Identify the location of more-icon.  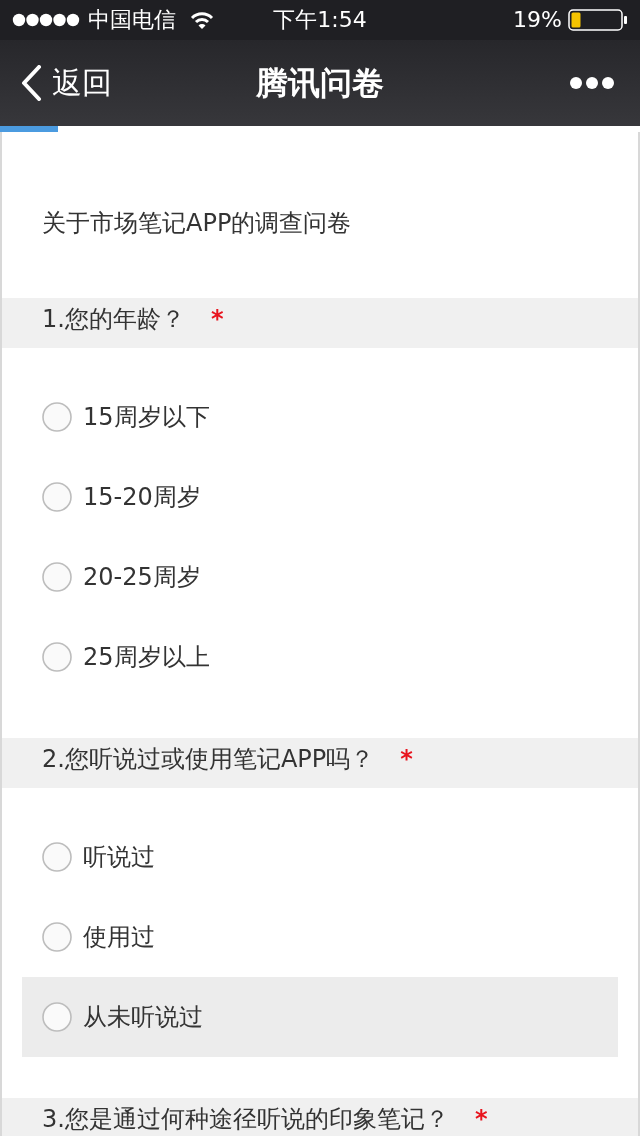
(592, 83).